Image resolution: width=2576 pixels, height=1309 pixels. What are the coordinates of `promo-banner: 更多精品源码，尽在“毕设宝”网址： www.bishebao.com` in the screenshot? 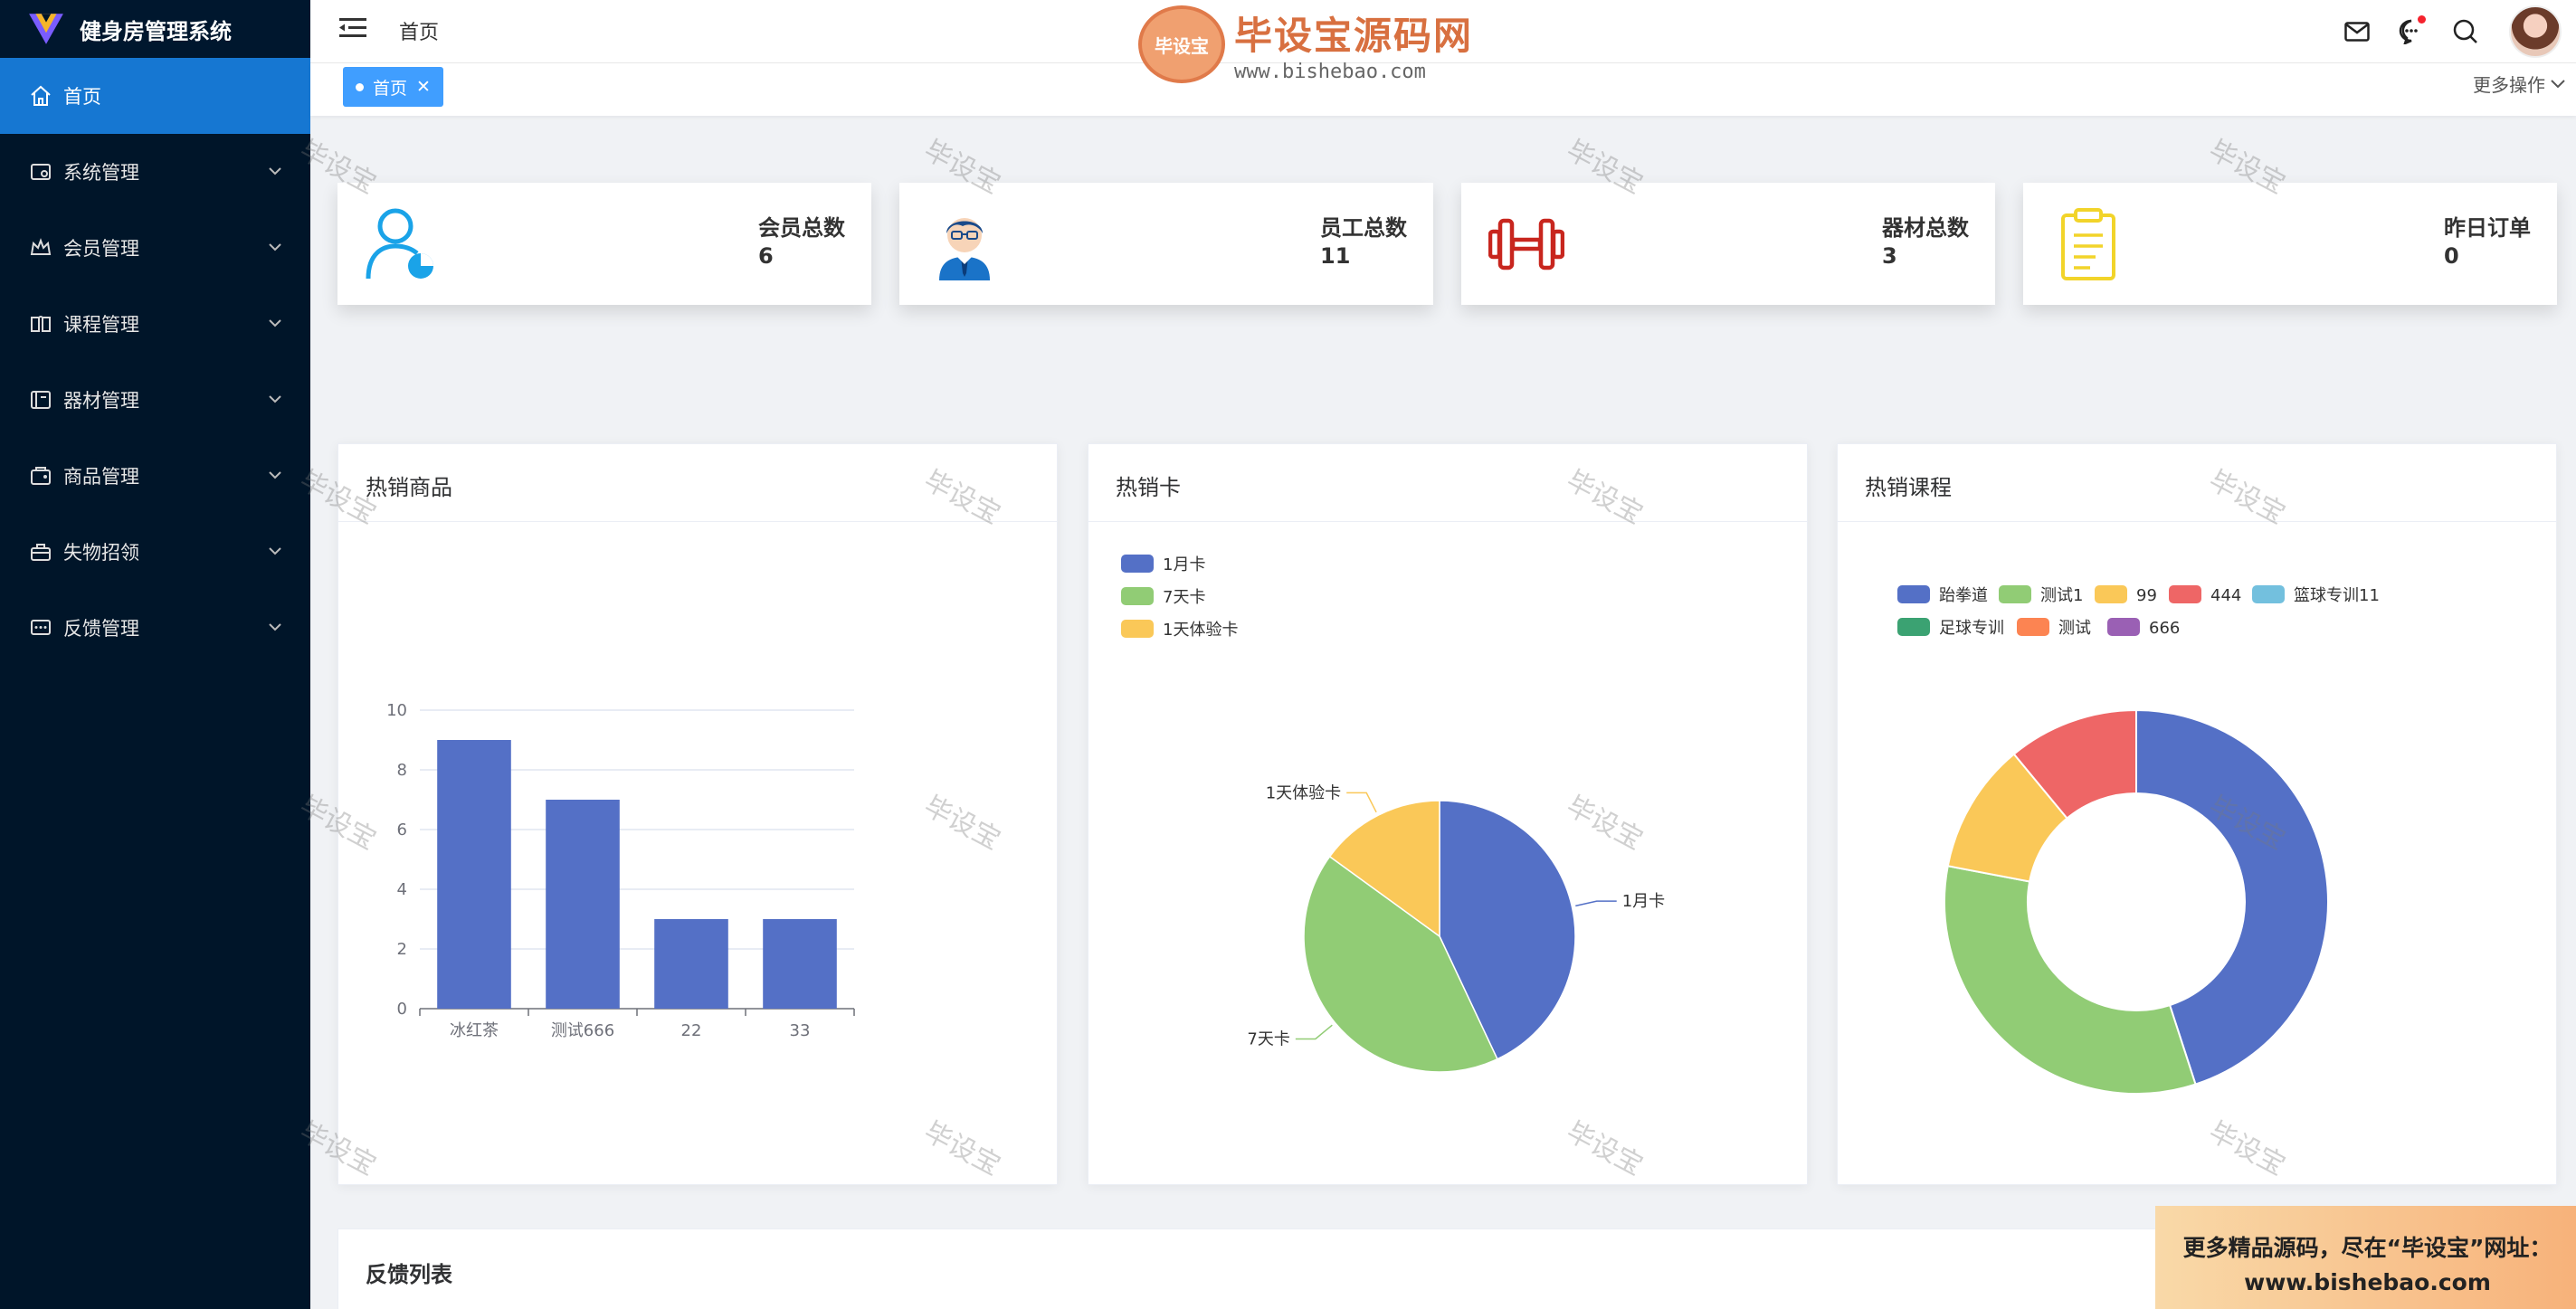 It's located at (2365, 1257).